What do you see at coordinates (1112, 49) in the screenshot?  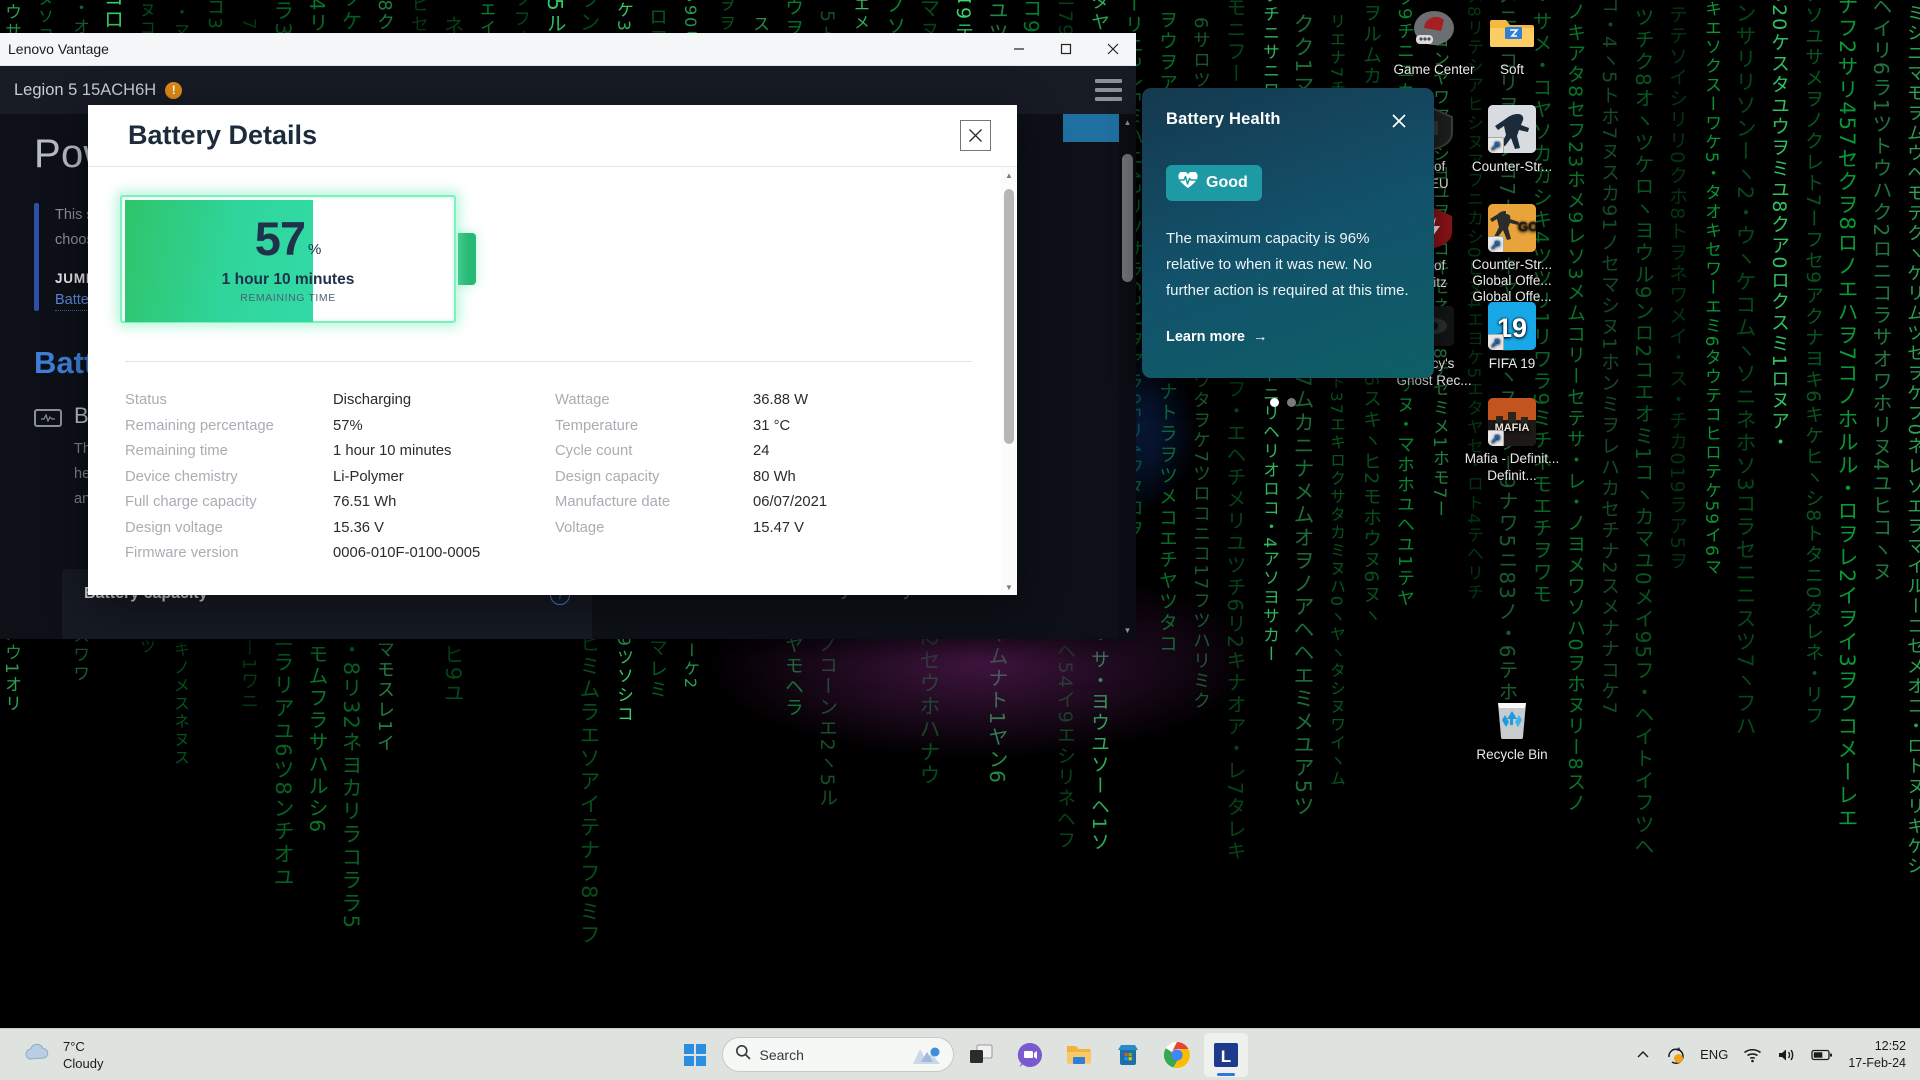 I see `close-button` at bounding box center [1112, 49].